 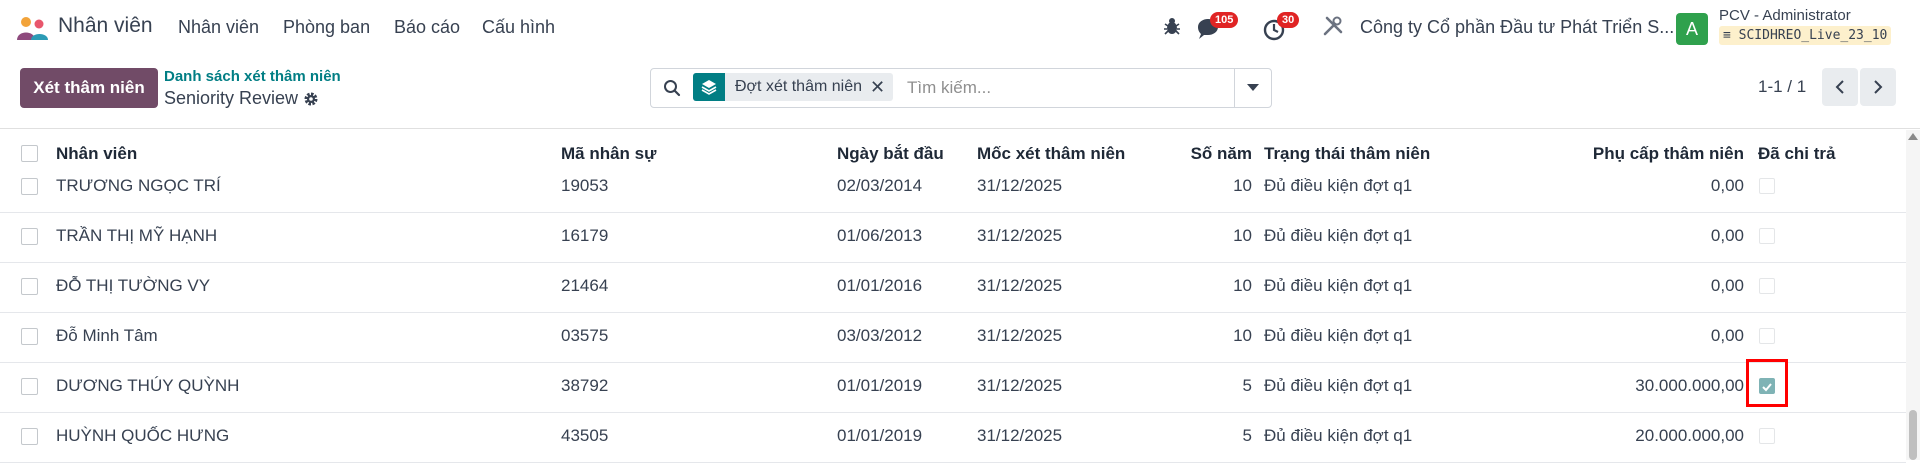 I want to click on column-header-status: Trạng thái thâm niên, so click(x=1347, y=154).